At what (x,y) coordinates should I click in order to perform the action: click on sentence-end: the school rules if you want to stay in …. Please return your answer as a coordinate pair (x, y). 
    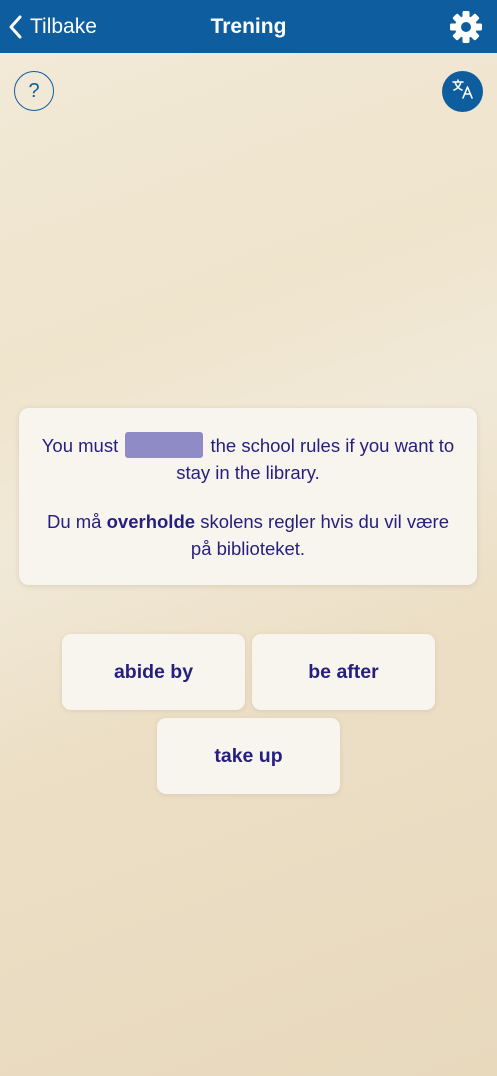
    Looking at the image, I should click on (315, 459).